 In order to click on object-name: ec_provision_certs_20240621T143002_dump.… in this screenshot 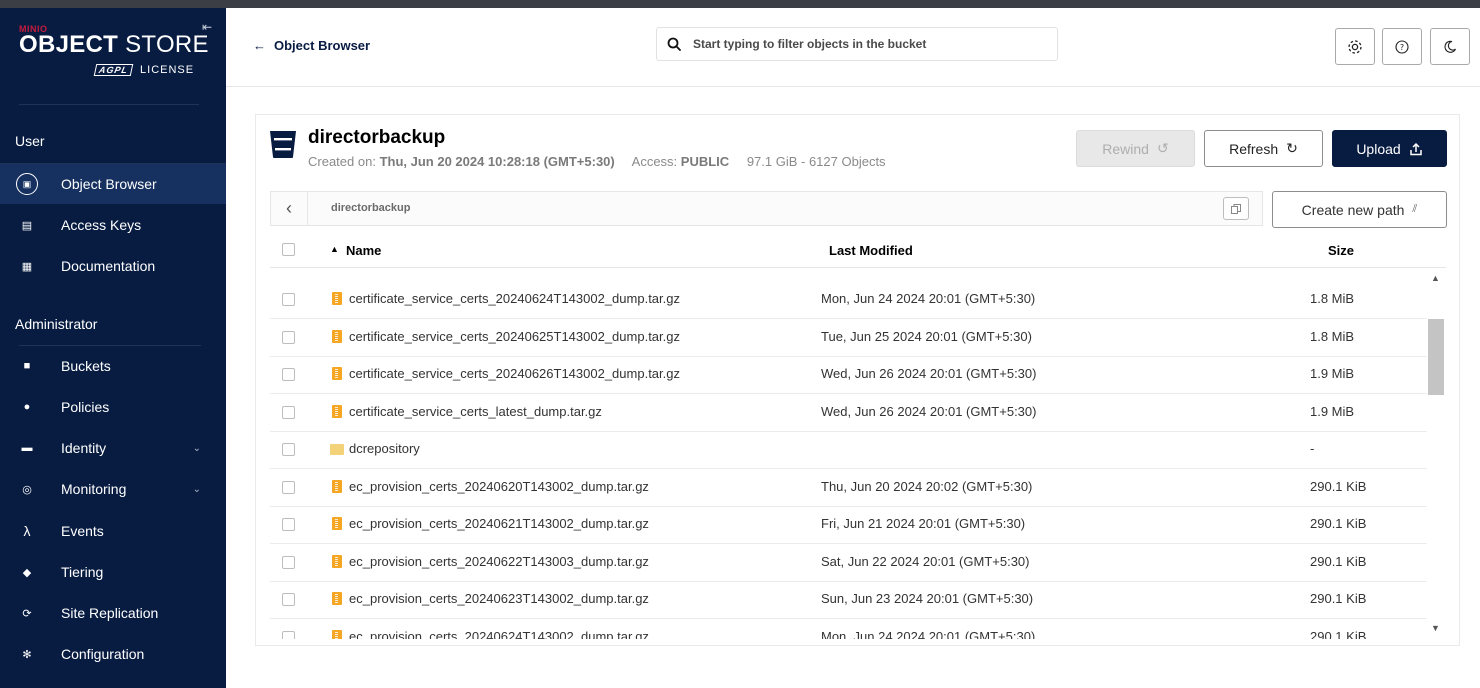, I will do `click(499, 523)`.